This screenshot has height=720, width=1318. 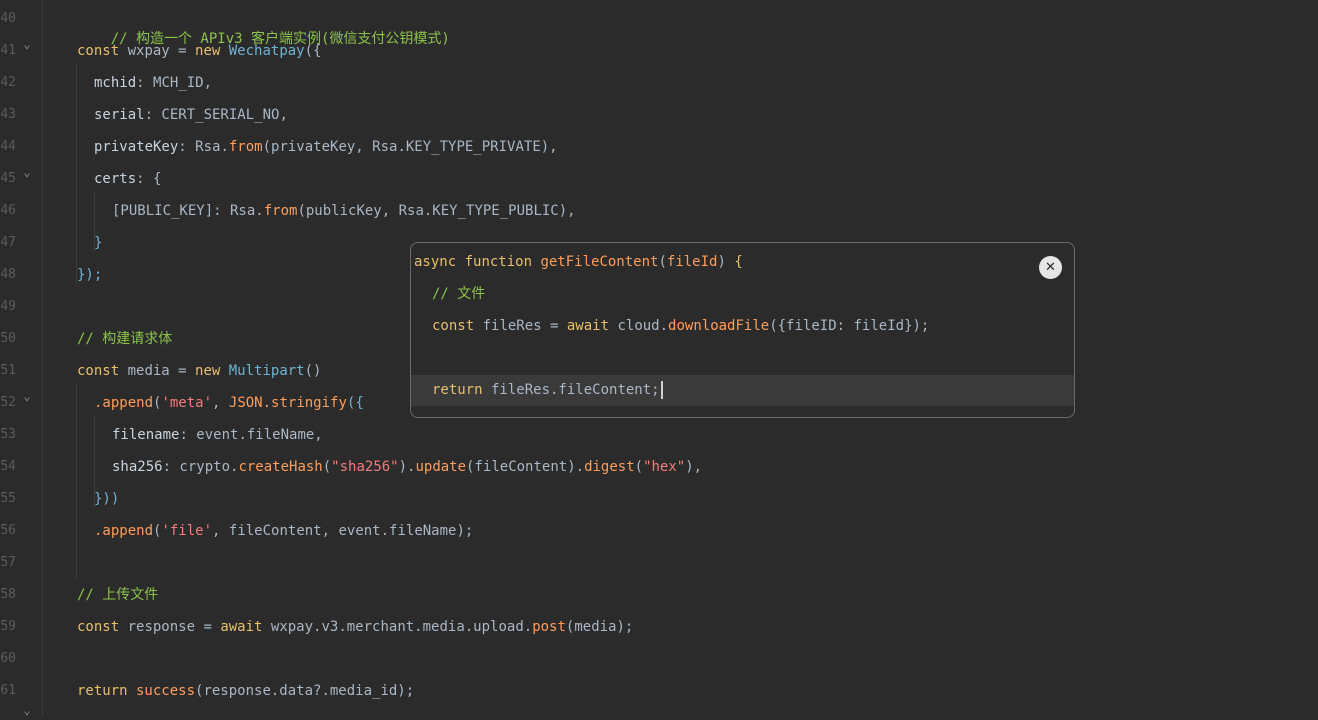 I want to click on line-number: 59, so click(x=8, y=626).